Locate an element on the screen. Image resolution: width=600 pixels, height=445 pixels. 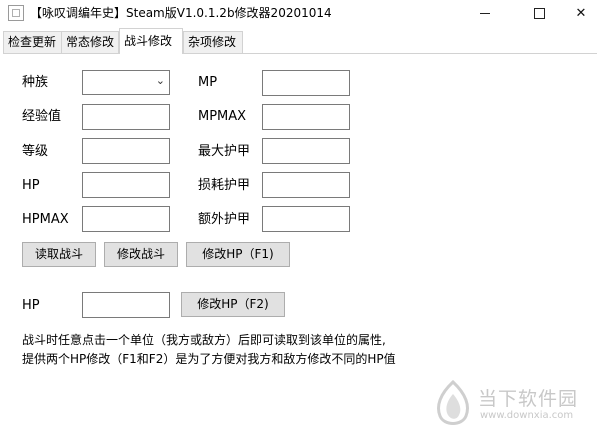
close-button: ✕ is located at coordinates (579, 13).